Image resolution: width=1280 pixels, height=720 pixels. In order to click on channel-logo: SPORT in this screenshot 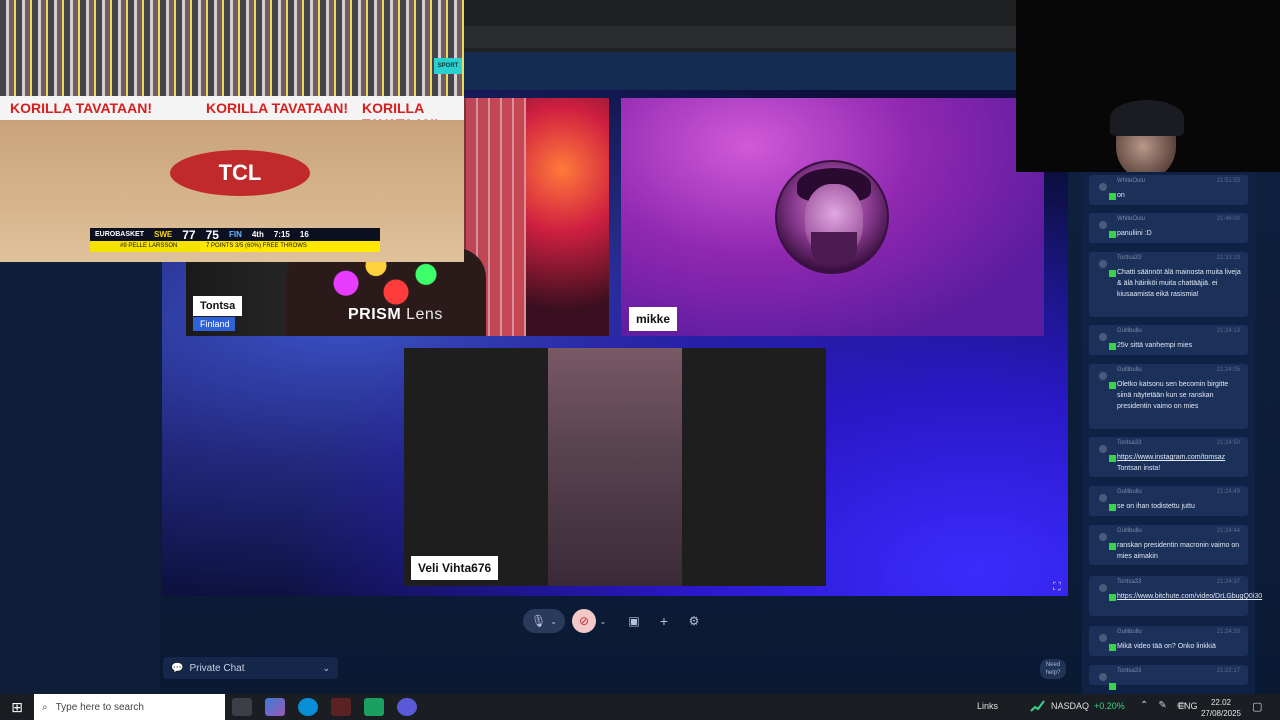, I will do `click(448, 66)`.